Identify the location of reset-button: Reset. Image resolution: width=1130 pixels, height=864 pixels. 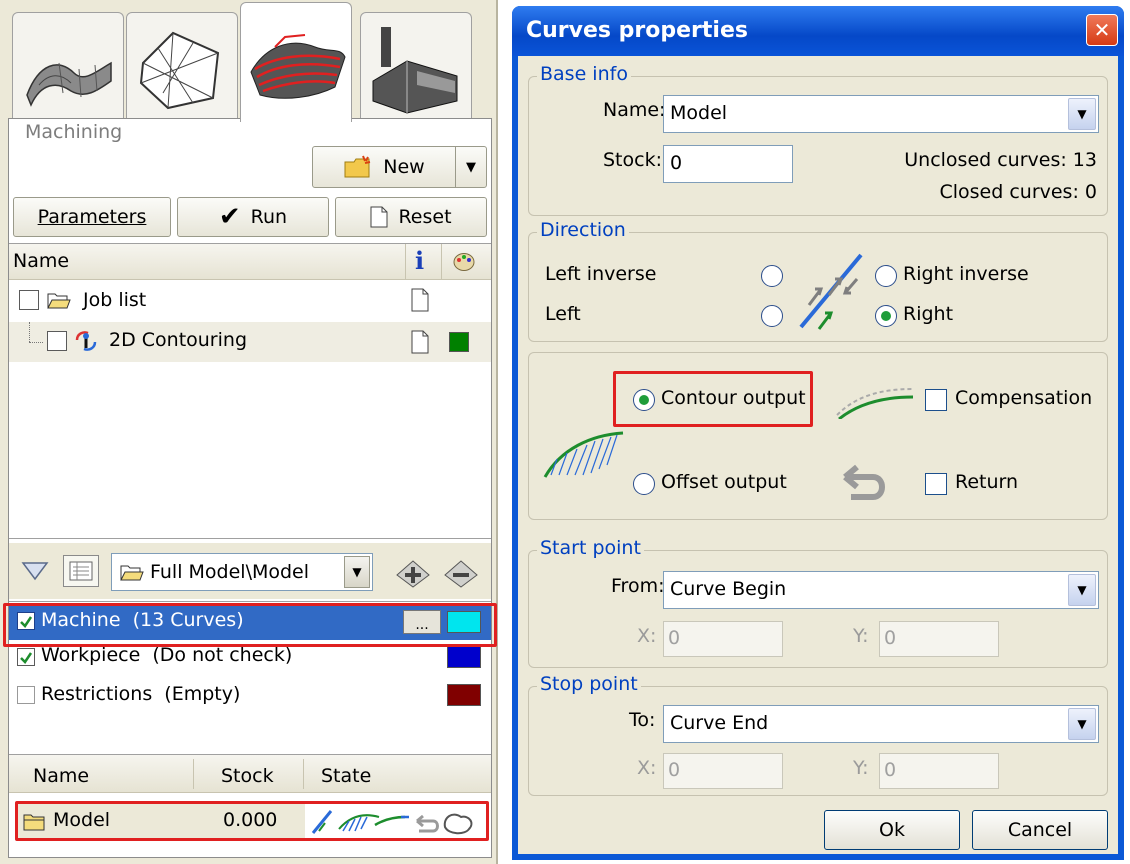
(411, 217).